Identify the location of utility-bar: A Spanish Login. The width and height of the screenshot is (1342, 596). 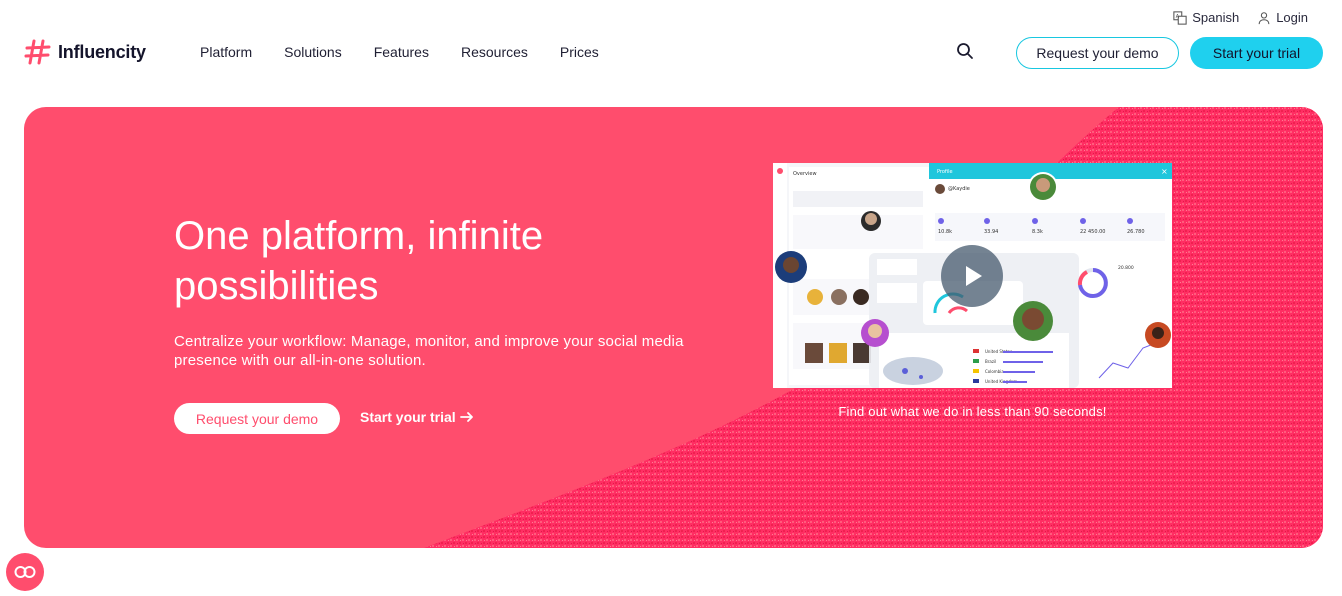
(1240, 17).